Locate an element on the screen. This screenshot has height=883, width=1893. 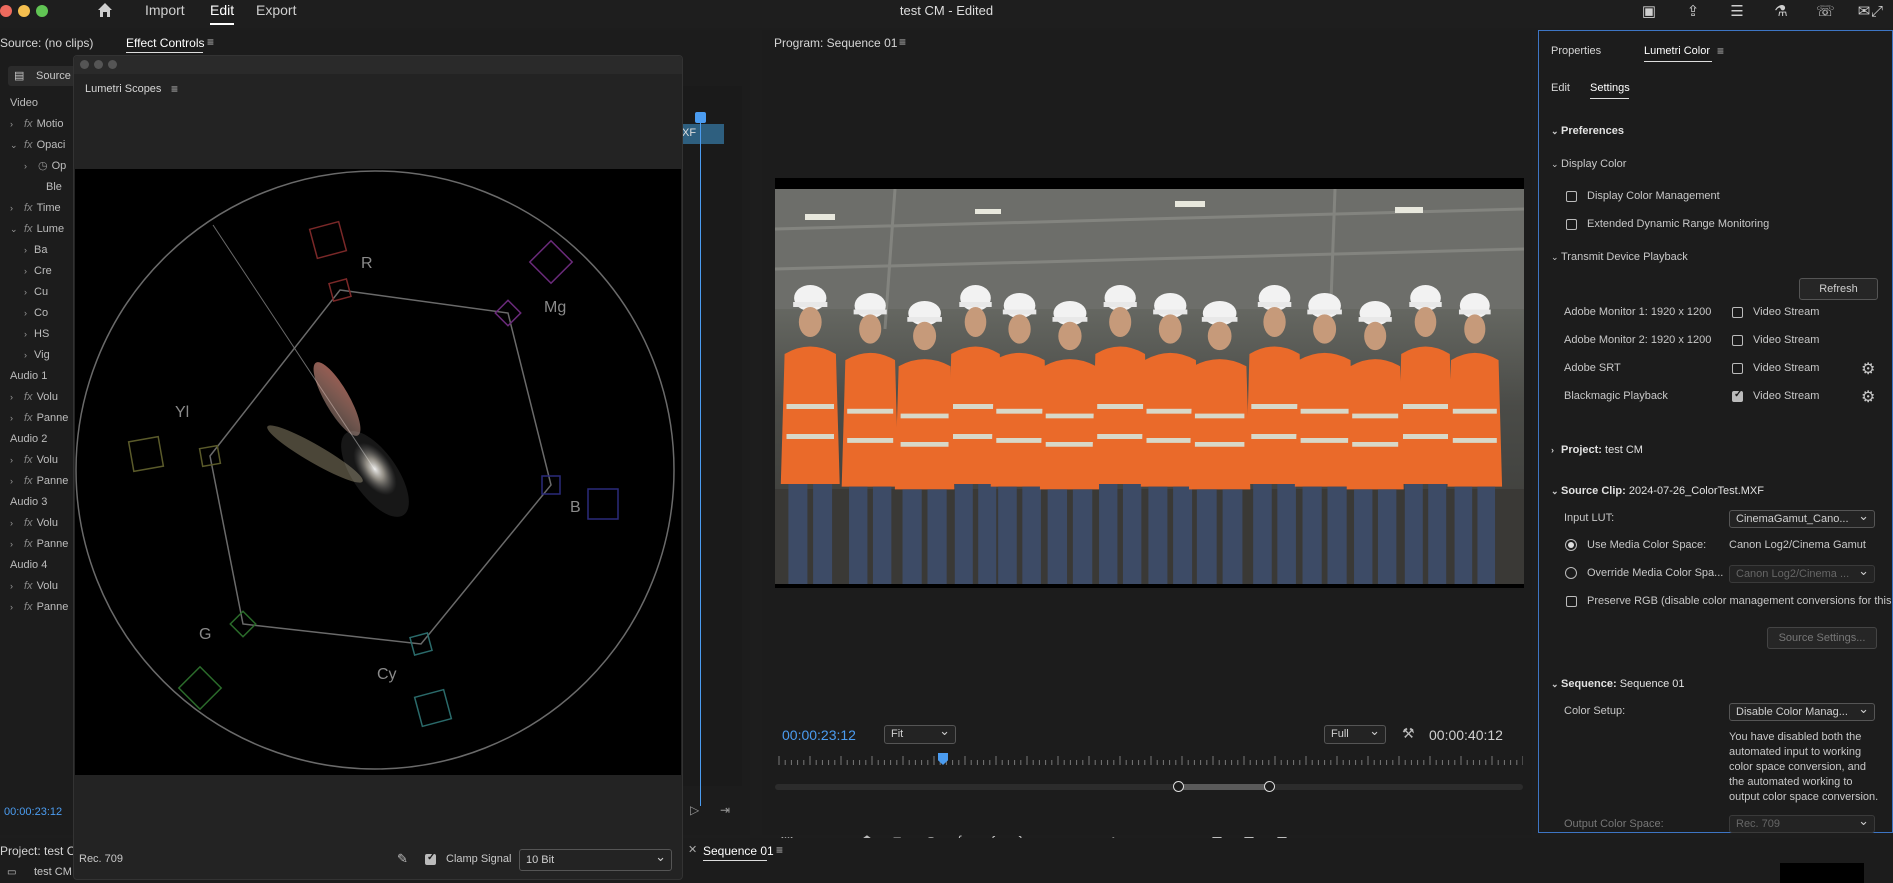
use-media-cs-radio is located at coordinates (1571, 545).